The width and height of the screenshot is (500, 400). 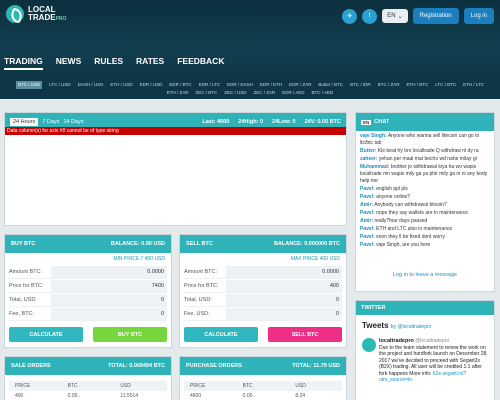 I want to click on tweets-by: by @localtradepro, so click(x=411, y=327).